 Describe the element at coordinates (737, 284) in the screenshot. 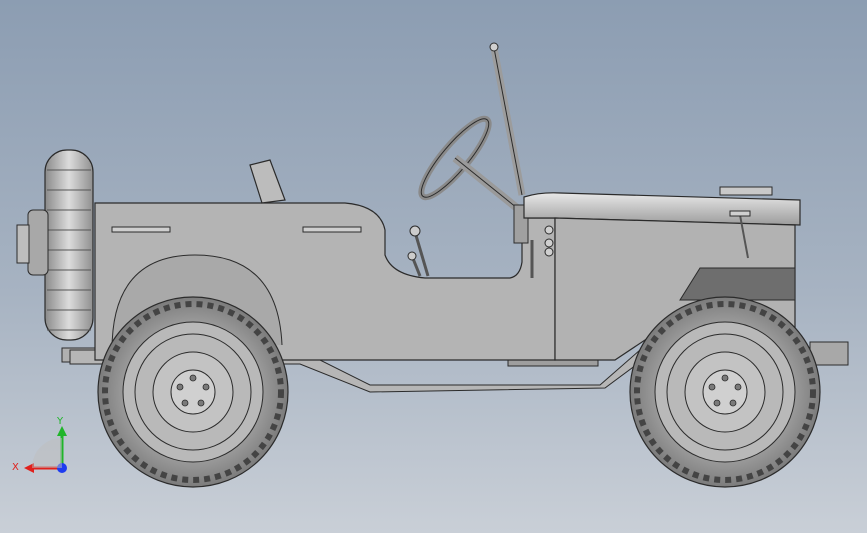

I see `grille-dark-panel` at that location.